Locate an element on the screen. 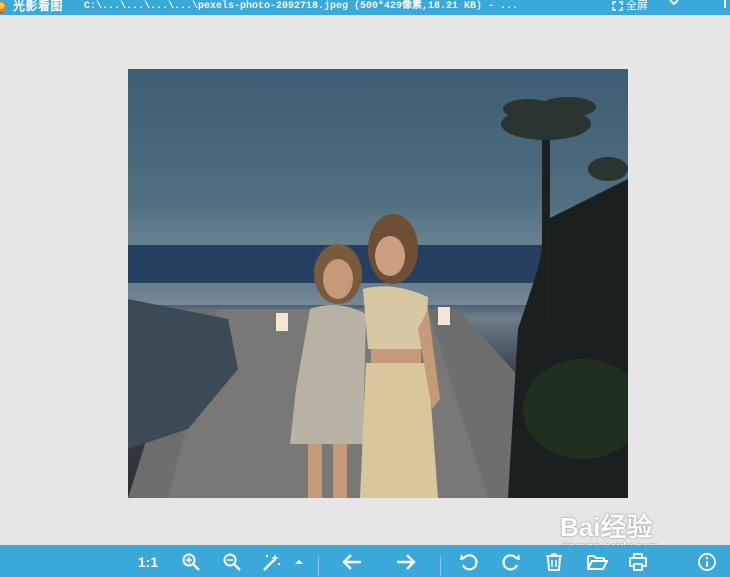  fullscreen-button: 全屏 is located at coordinates (630, 6).